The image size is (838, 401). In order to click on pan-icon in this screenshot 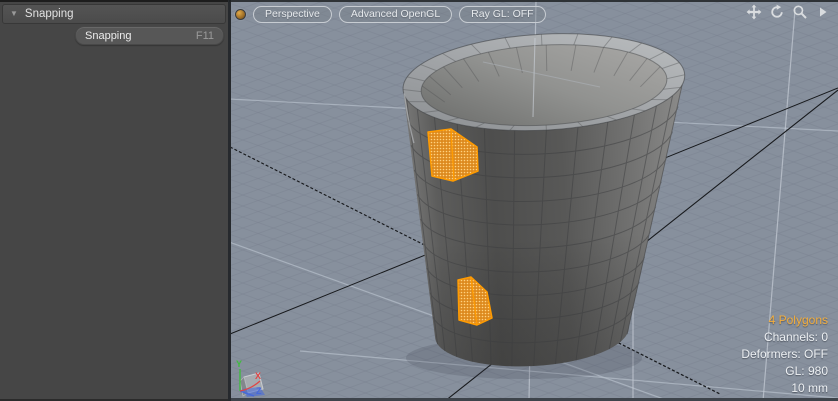, I will do `click(753, 12)`.